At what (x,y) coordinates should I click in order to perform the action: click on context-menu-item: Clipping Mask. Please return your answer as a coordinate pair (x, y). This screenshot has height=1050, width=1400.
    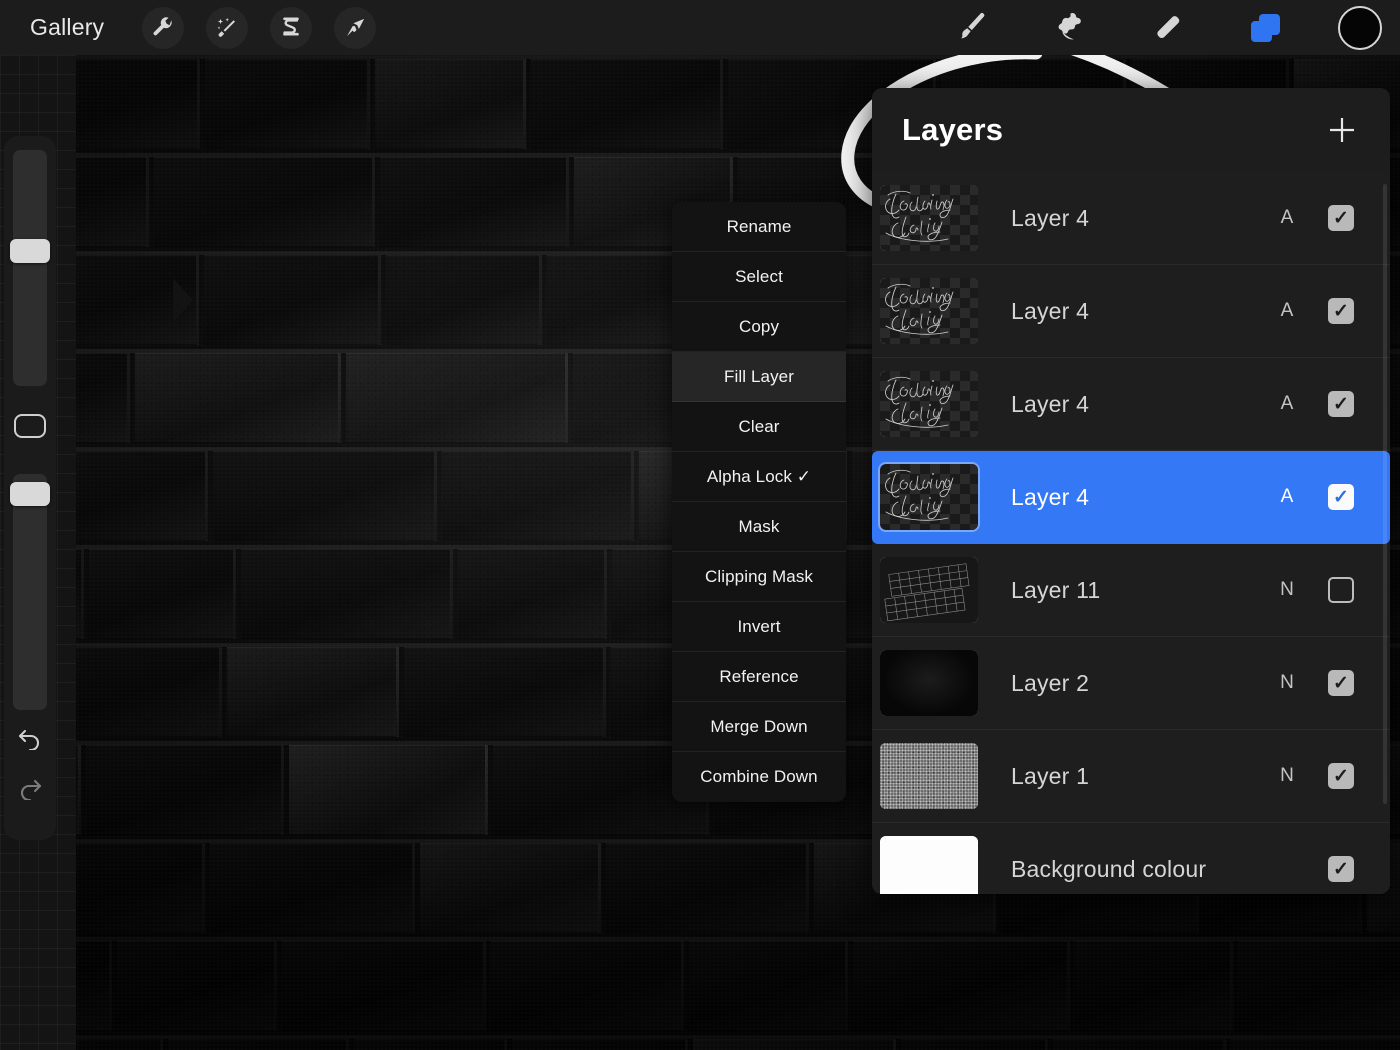
    Looking at the image, I should click on (759, 577).